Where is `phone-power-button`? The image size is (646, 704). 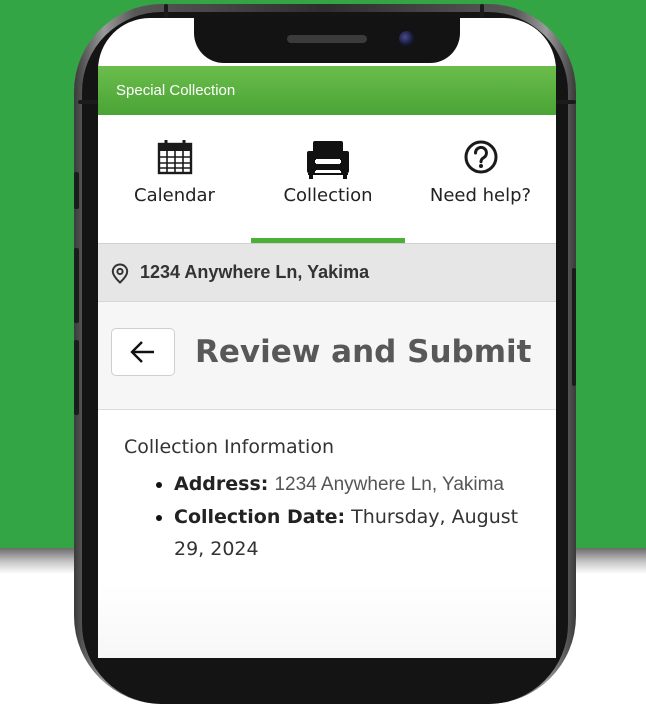
phone-power-button is located at coordinates (574, 327).